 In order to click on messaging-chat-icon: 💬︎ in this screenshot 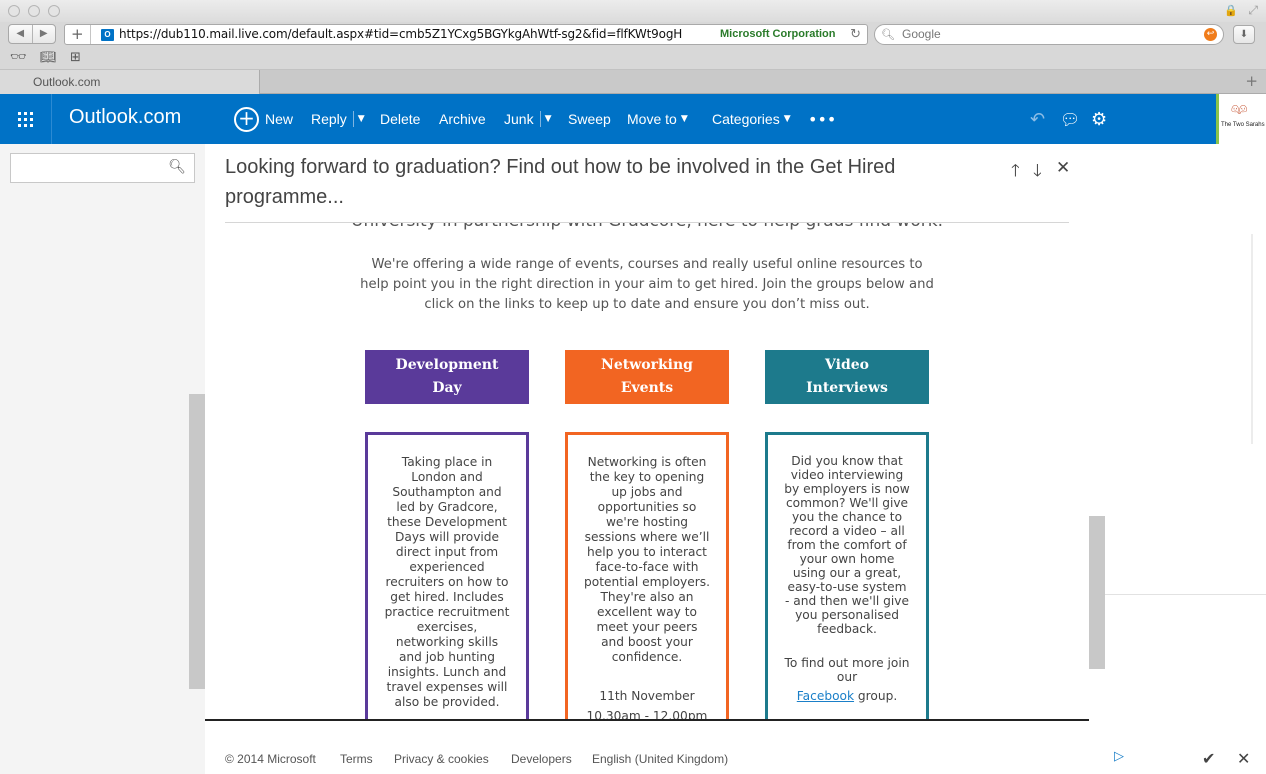, I will do `click(1070, 119)`.